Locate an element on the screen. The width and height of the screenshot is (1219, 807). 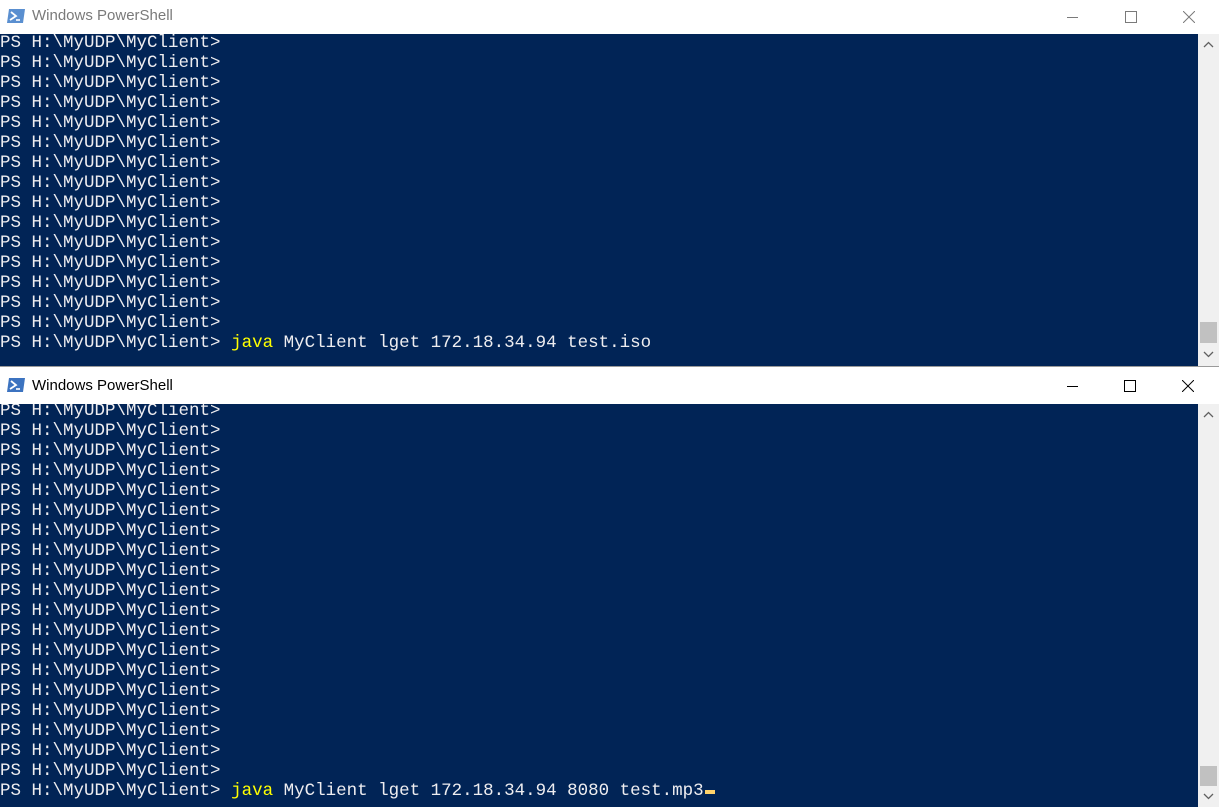
text-cursor is located at coordinates (709, 792).